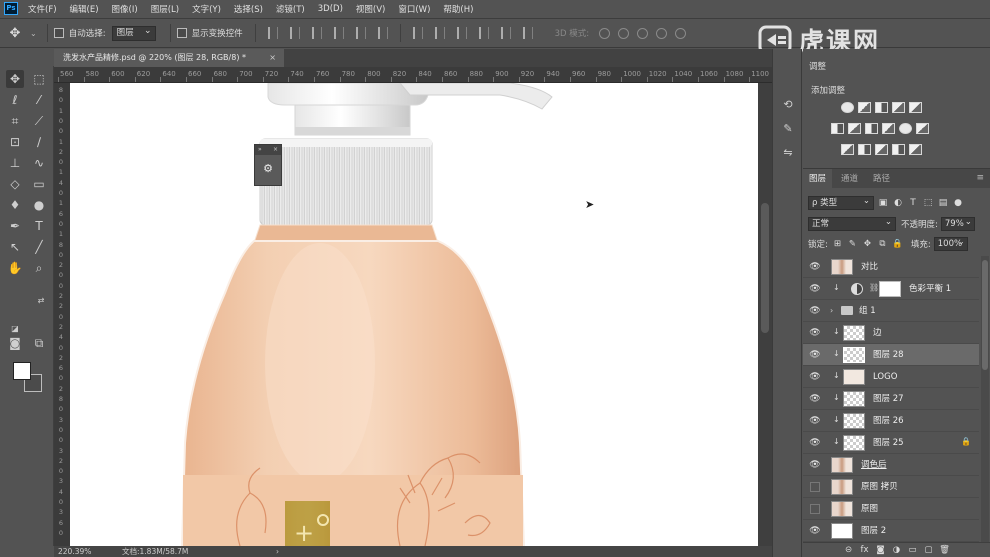  Describe the element at coordinates (277, 551) in the screenshot. I see `status-menu-icon: ›` at that location.